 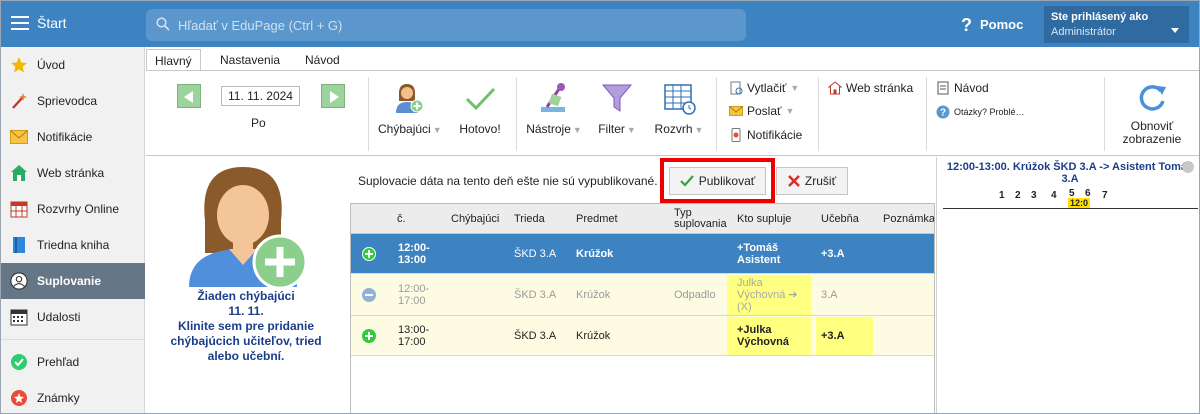 I want to click on row-substitute: +Tomáš Asistent, so click(x=758, y=254).